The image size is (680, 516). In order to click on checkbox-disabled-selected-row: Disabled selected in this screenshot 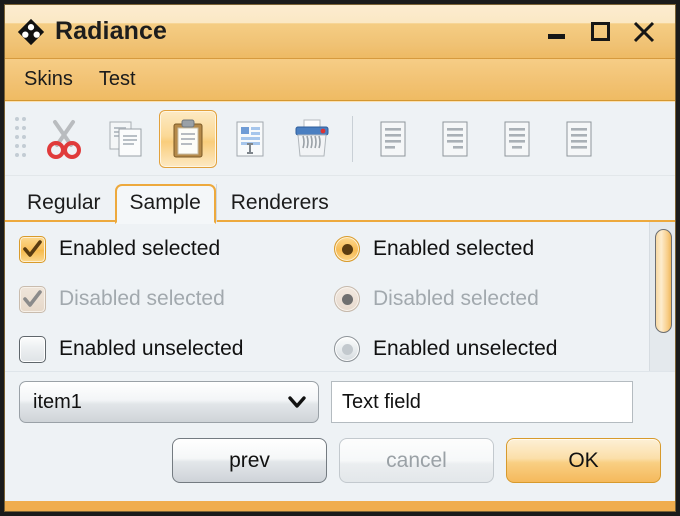, I will do `click(176, 299)`.